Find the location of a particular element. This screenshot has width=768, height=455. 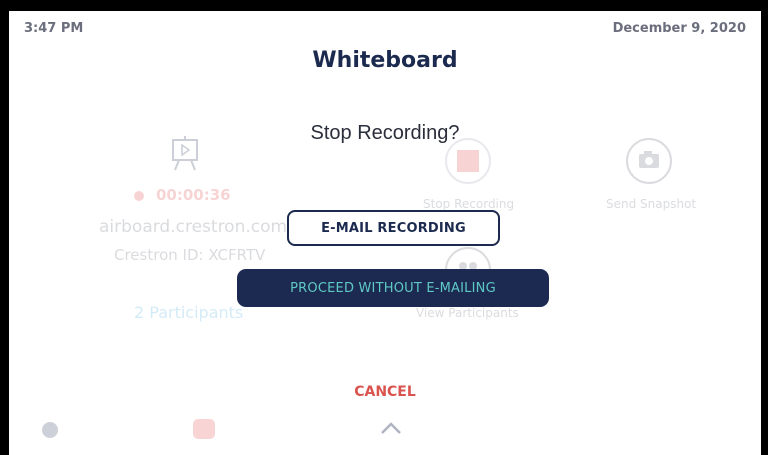

cancel-button: CANCEL is located at coordinates (385, 392).